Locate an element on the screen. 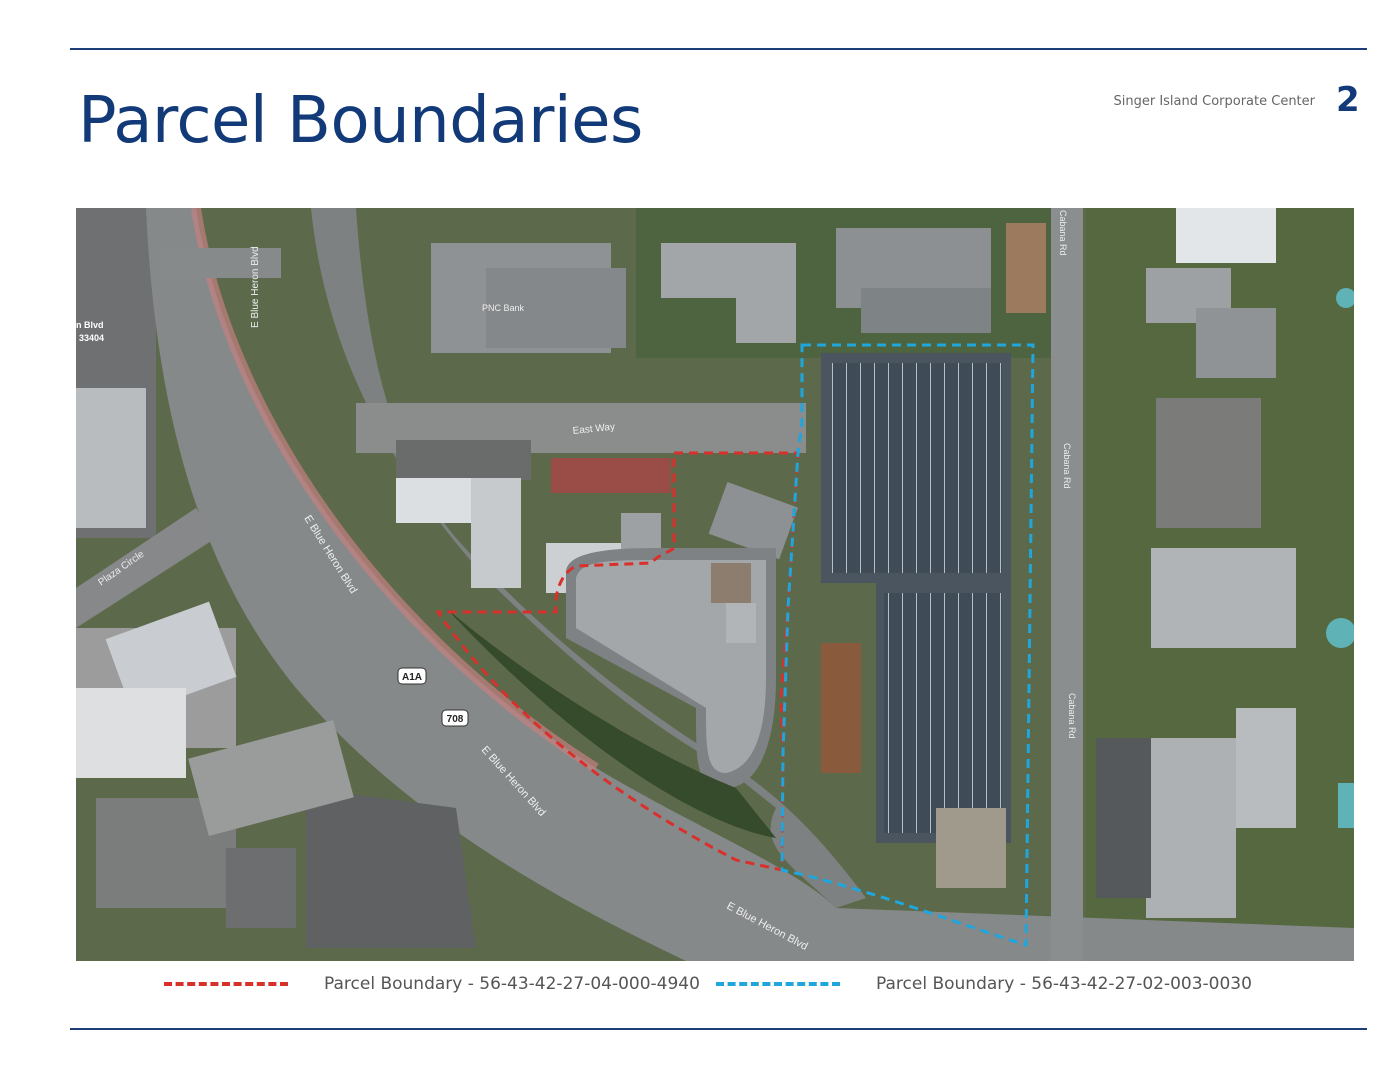  bottom-rule is located at coordinates (718, 1029).